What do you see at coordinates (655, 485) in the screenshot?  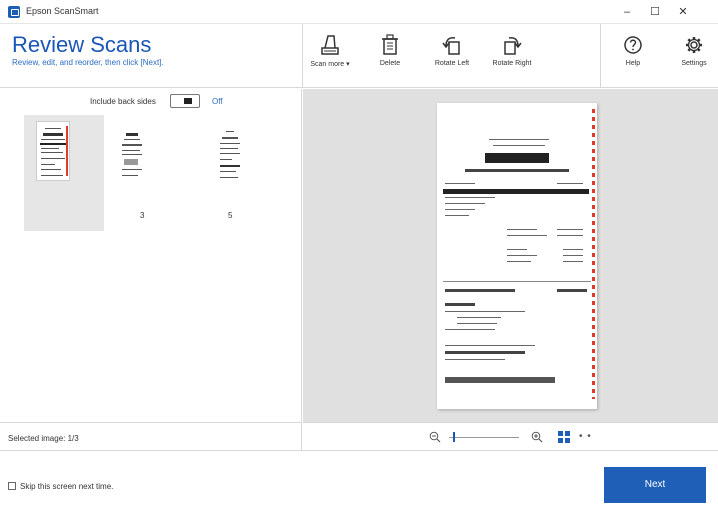 I see `next-button: Next` at bounding box center [655, 485].